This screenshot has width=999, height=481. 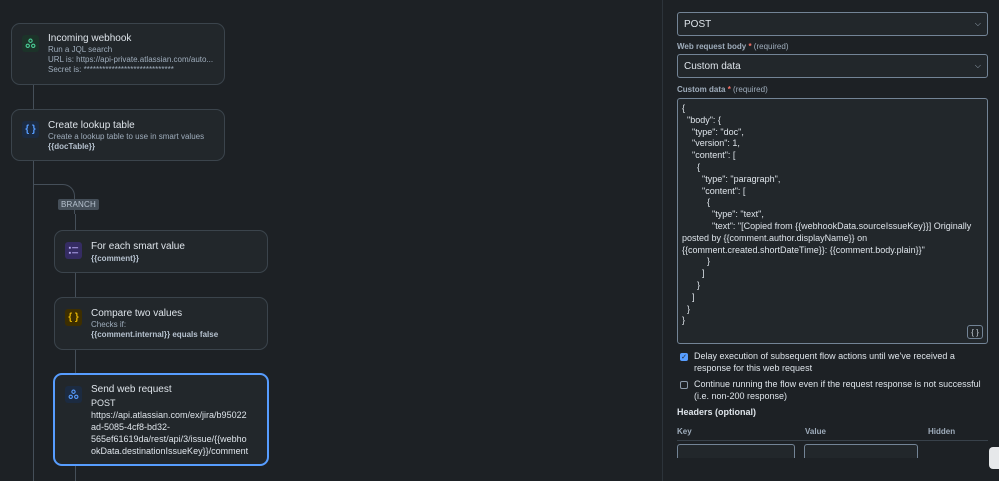 I want to click on web-request-body-select: Custom data ⌵, so click(x=832, y=66).